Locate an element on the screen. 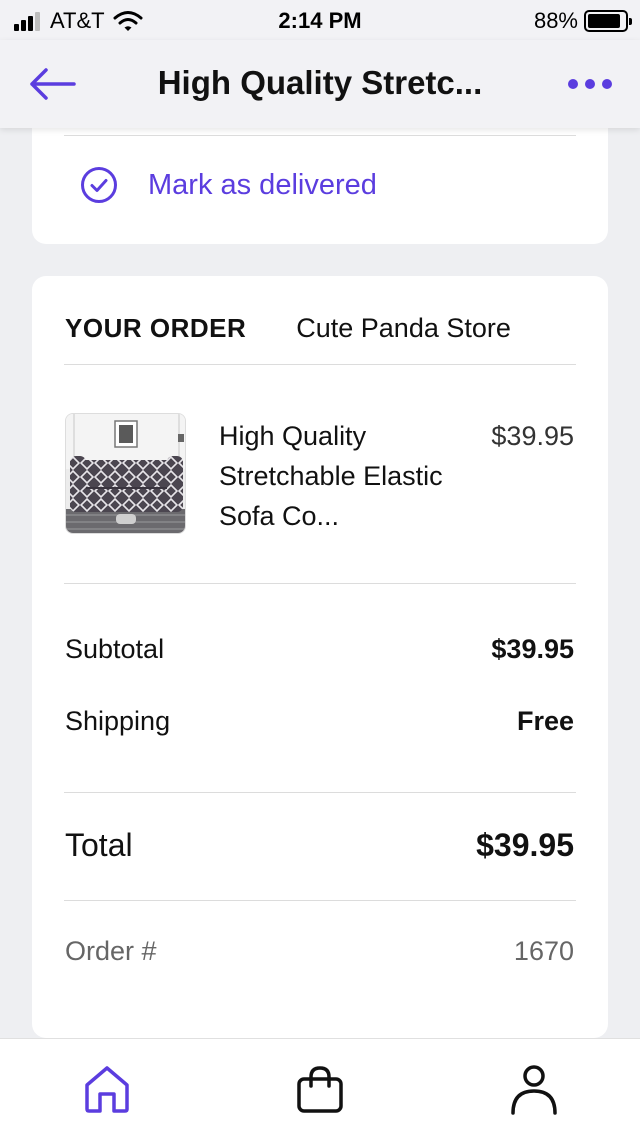 The image size is (640, 1136). product-price: $39.95 is located at coordinates (532, 436).